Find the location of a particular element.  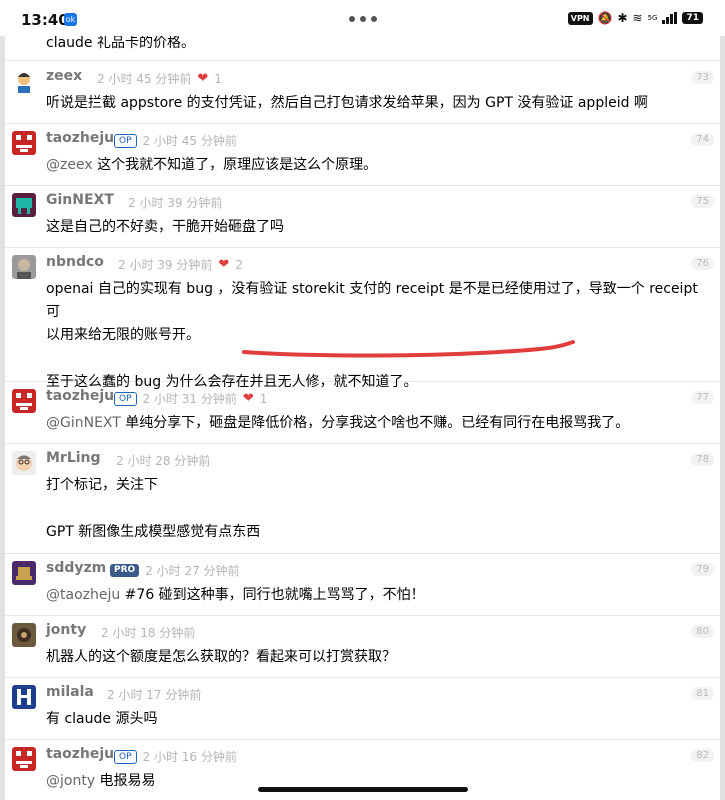

bluetooth-icon: ✱ is located at coordinates (622, 18).